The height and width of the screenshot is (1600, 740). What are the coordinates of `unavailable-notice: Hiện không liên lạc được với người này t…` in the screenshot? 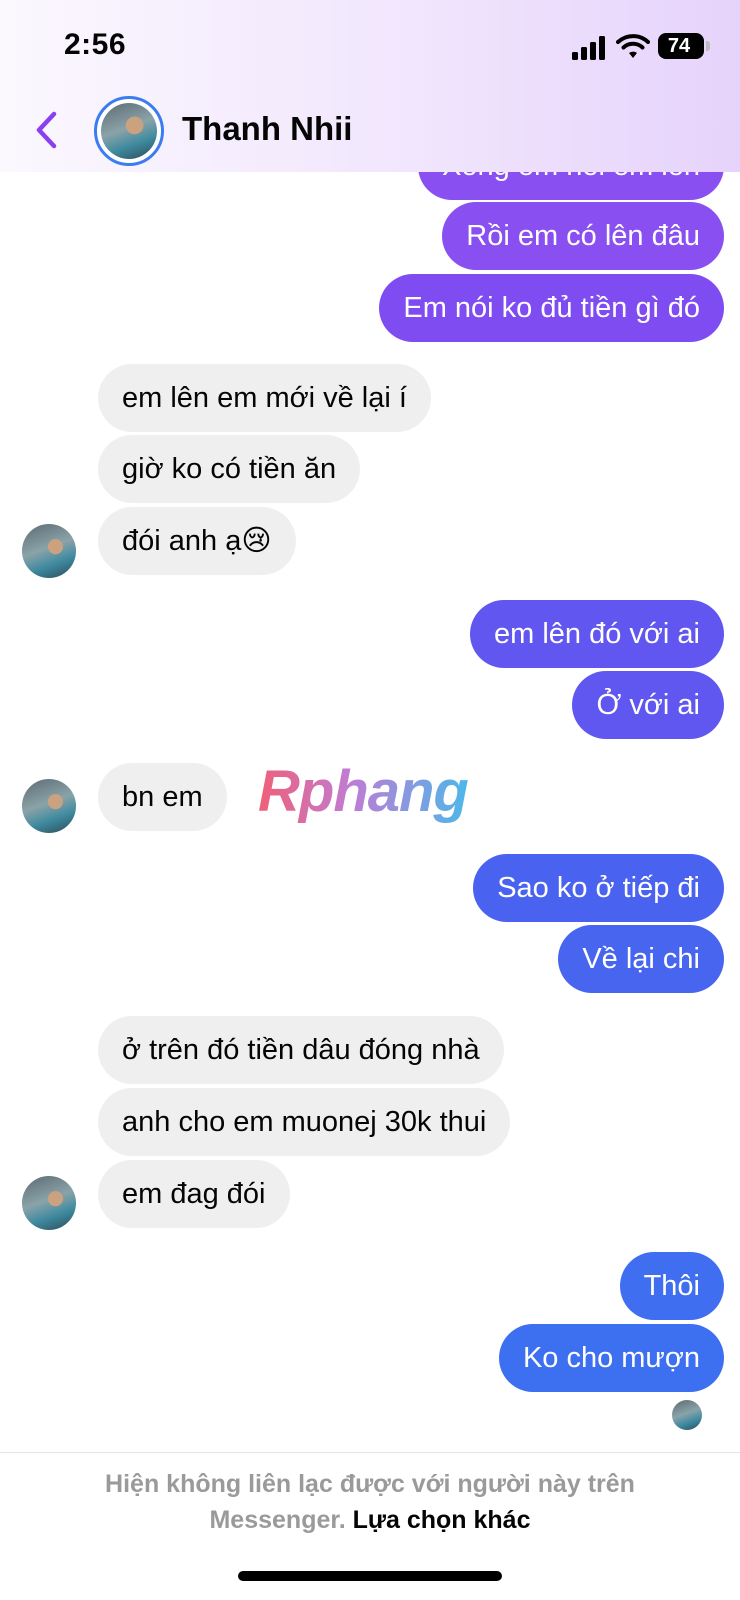 It's located at (370, 1502).